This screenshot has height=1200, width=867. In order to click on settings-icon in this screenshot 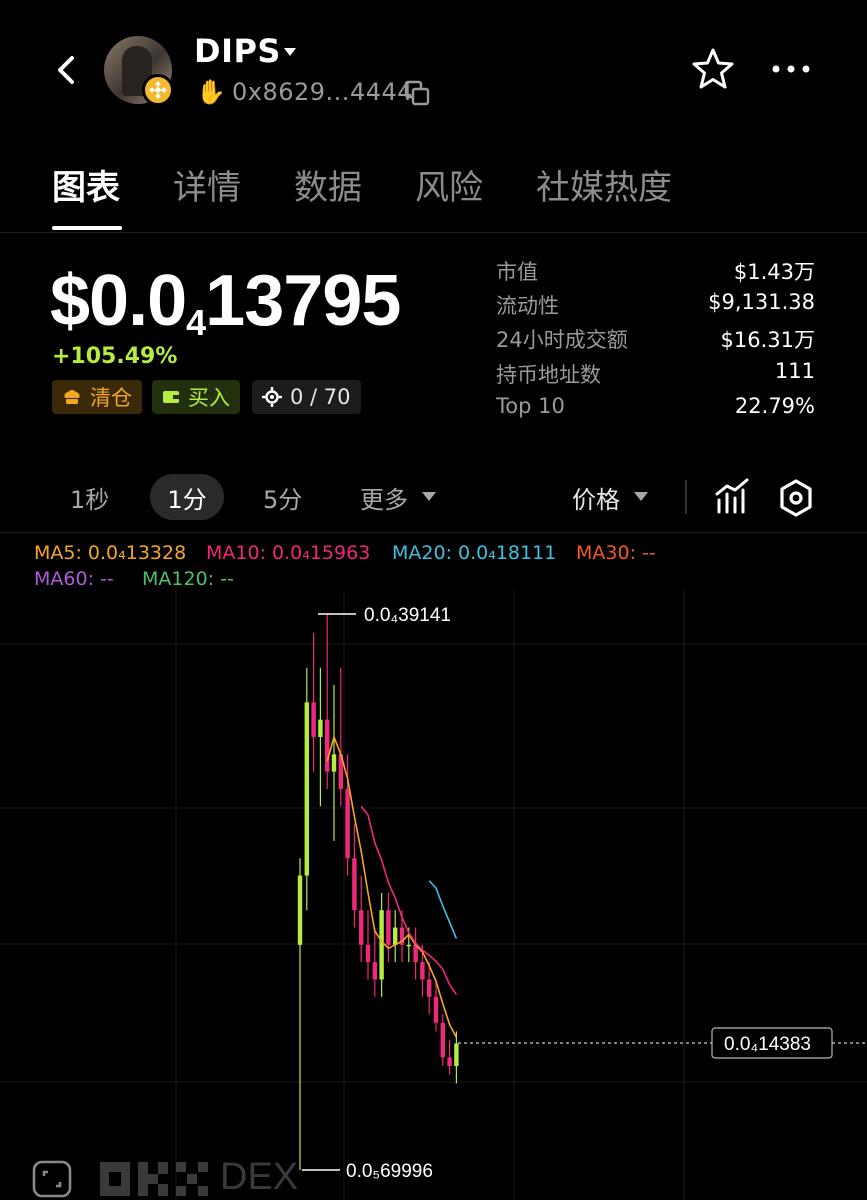, I will do `click(796, 498)`.